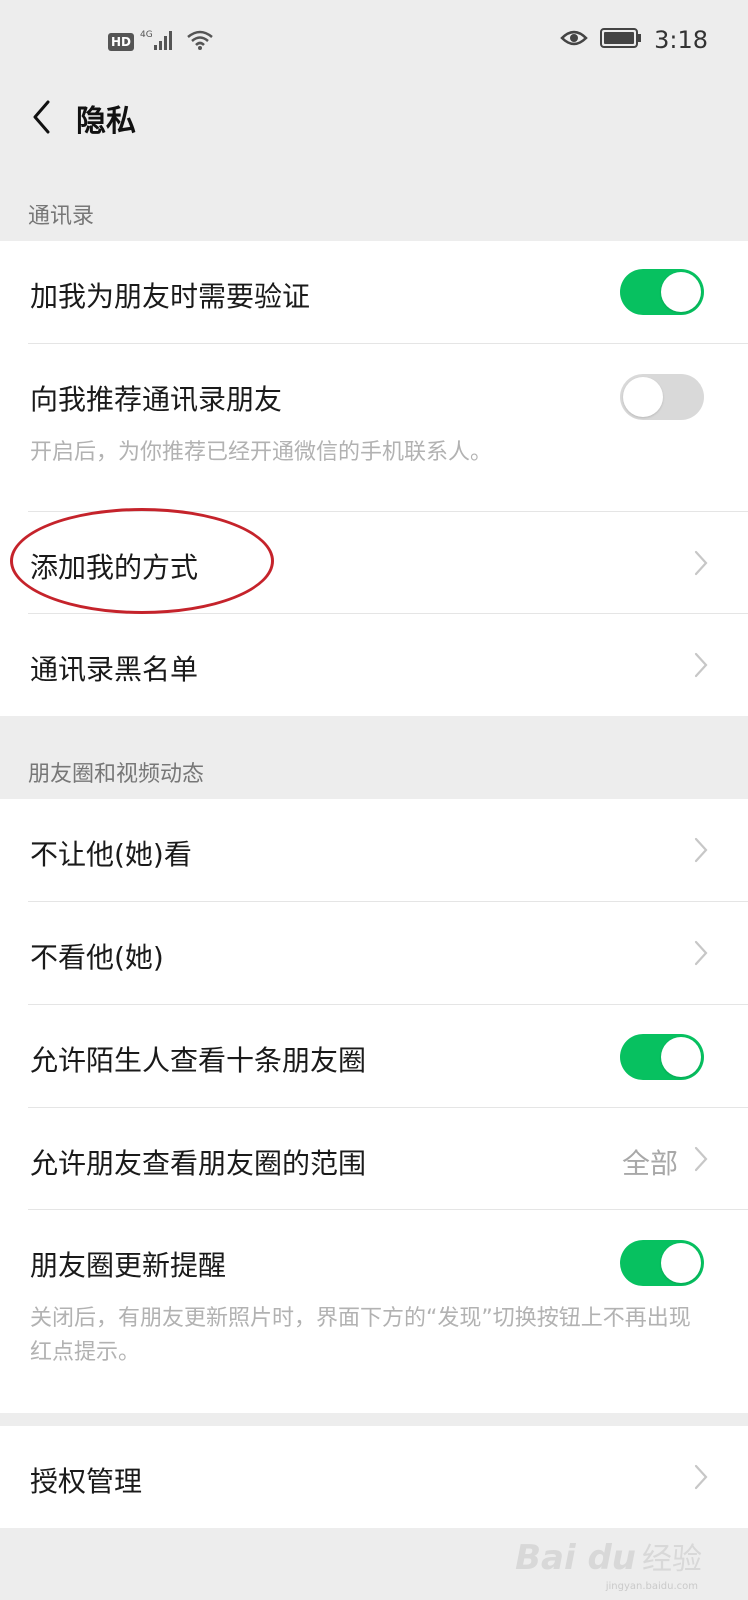  What do you see at coordinates (116, 774) in the screenshot?
I see `section-header-label: 朋友圈和视频动态` at bounding box center [116, 774].